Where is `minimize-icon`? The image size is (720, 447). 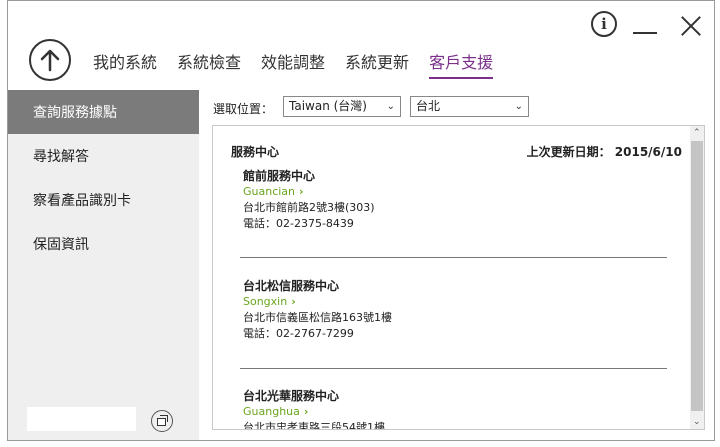
minimize-icon is located at coordinates (645, 33).